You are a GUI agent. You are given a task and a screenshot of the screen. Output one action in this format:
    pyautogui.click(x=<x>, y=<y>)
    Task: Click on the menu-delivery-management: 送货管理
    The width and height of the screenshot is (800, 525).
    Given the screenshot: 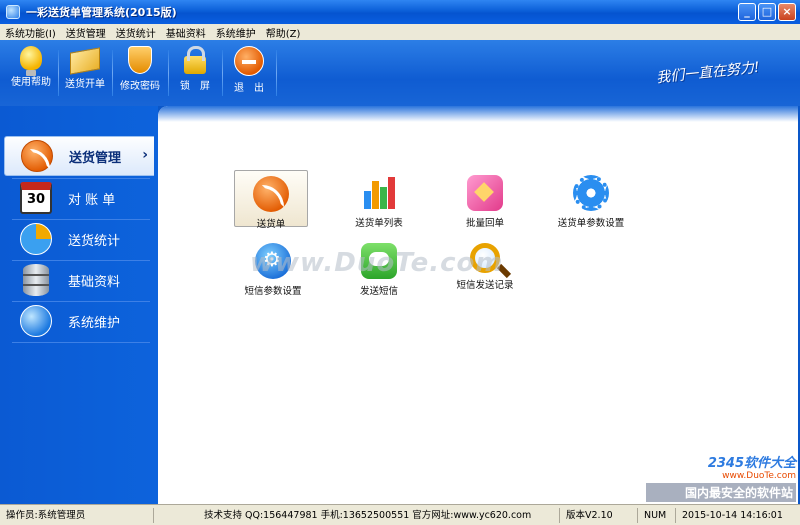 What is the action you would take?
    pyautogui.click(x=86, y=32)
    